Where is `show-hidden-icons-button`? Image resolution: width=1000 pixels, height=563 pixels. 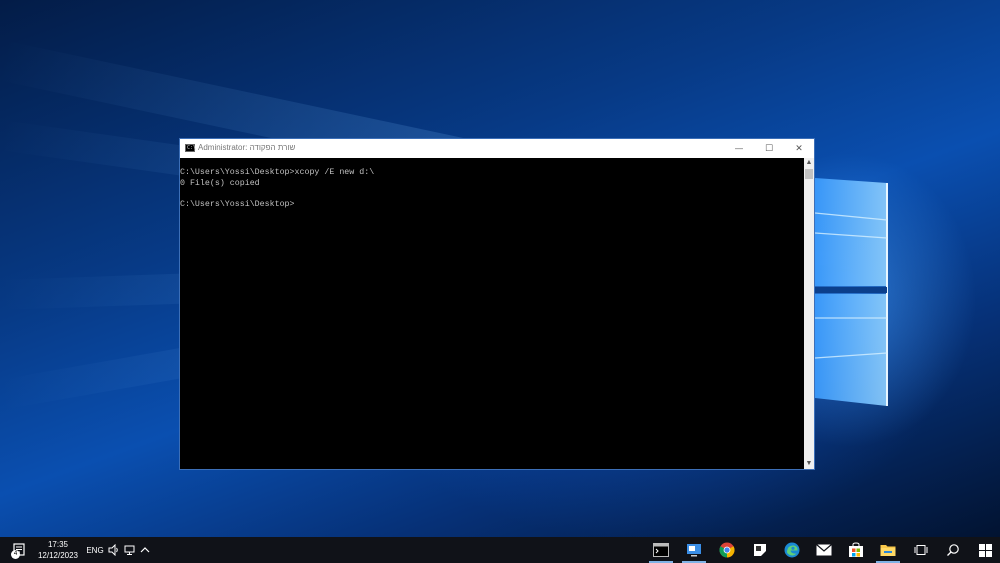 show-hidden-icons-button is located at coordinates (145, 550).